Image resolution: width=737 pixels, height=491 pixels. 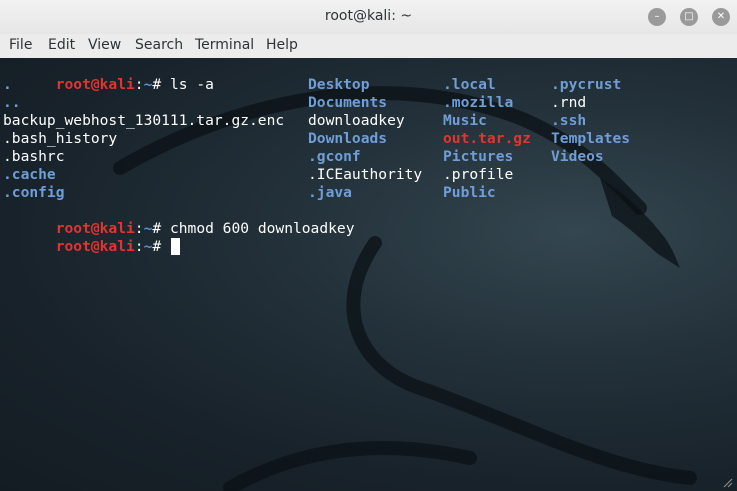 I want to click on resize-grip-icon, so click(x=727, y=482).